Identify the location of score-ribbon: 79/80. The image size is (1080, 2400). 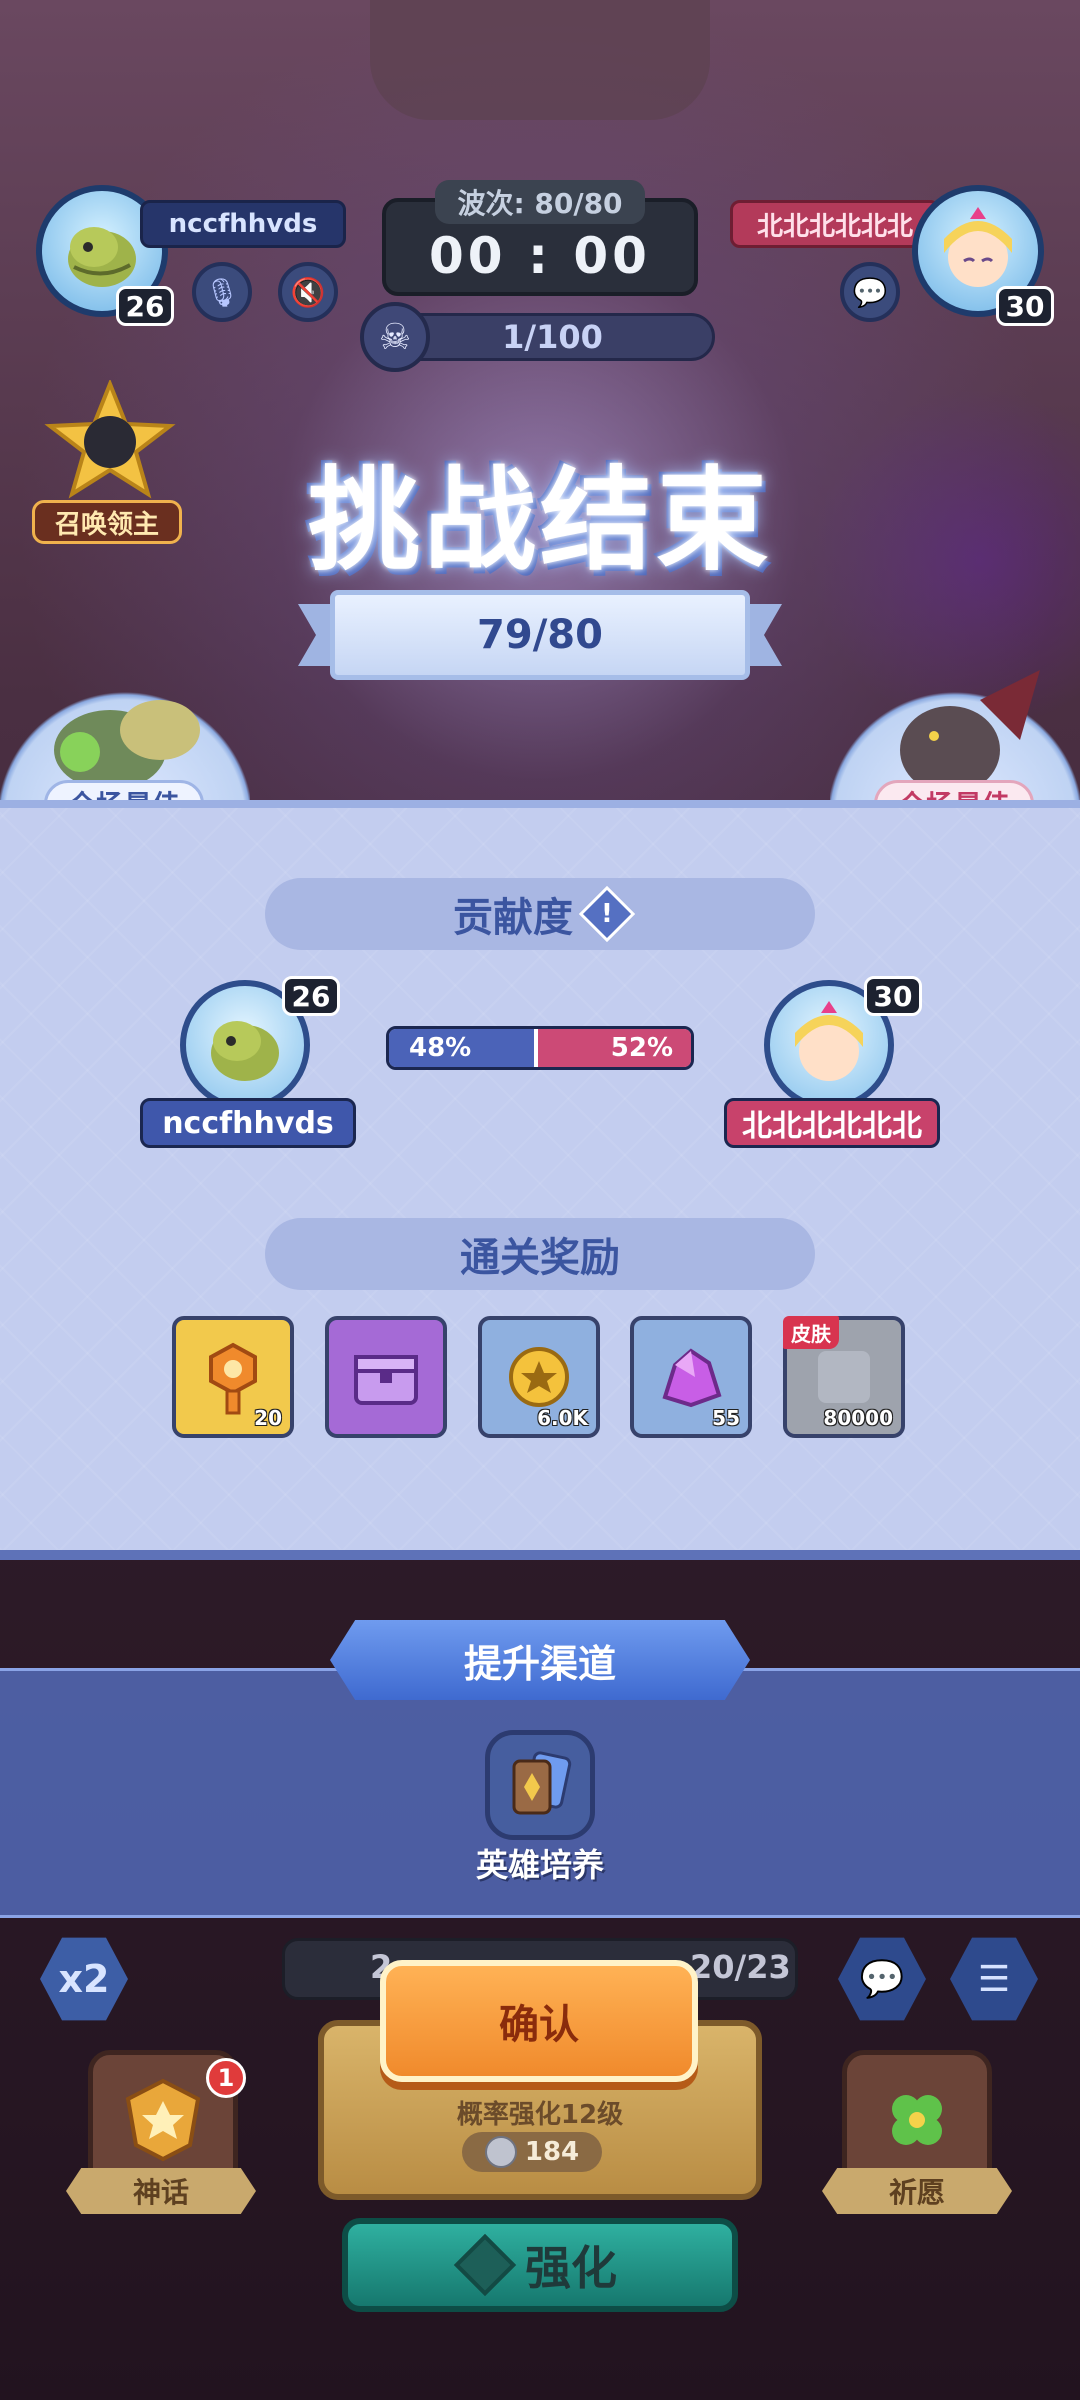
(540, 635).